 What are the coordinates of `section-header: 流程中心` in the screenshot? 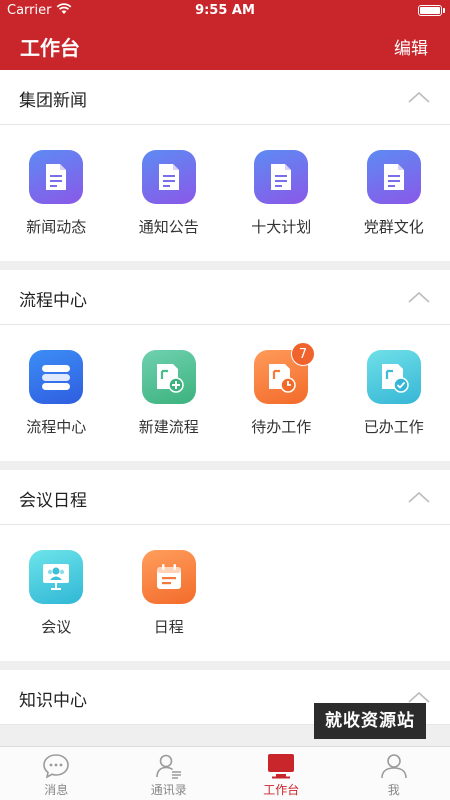 It's located at (225, 297).